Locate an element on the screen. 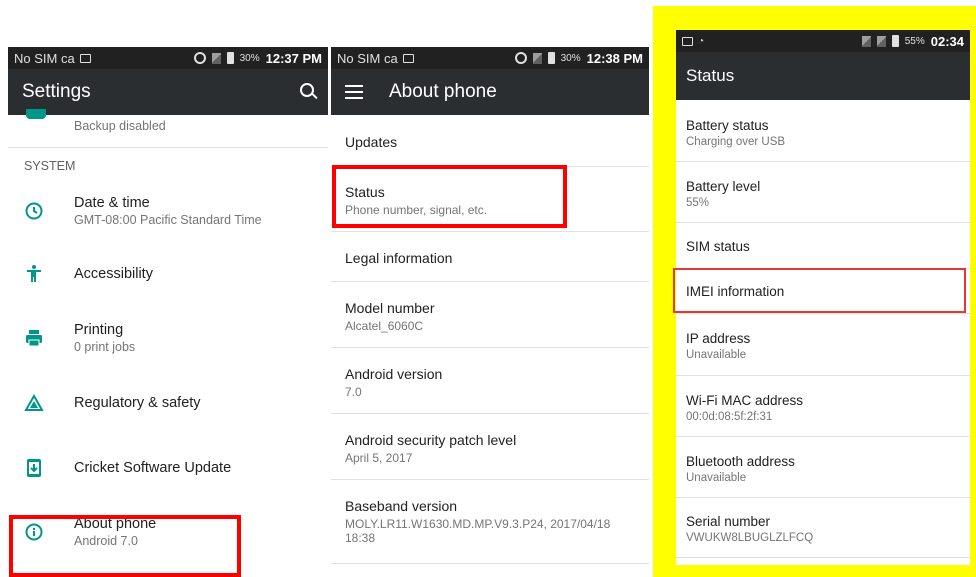 The width and height of the screenshot is (976, 577). item-label: Wi-Fi MAC address is located at coordinates (745, 400).